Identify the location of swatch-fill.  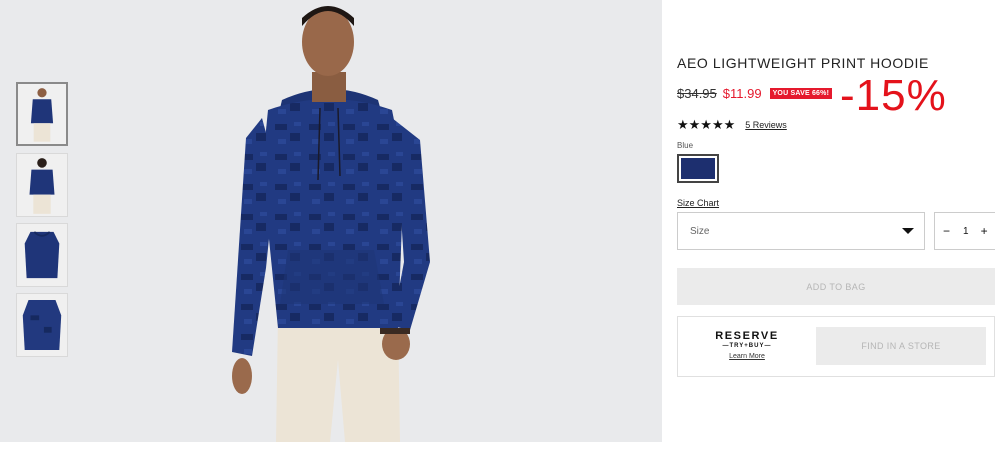
(698, 168).